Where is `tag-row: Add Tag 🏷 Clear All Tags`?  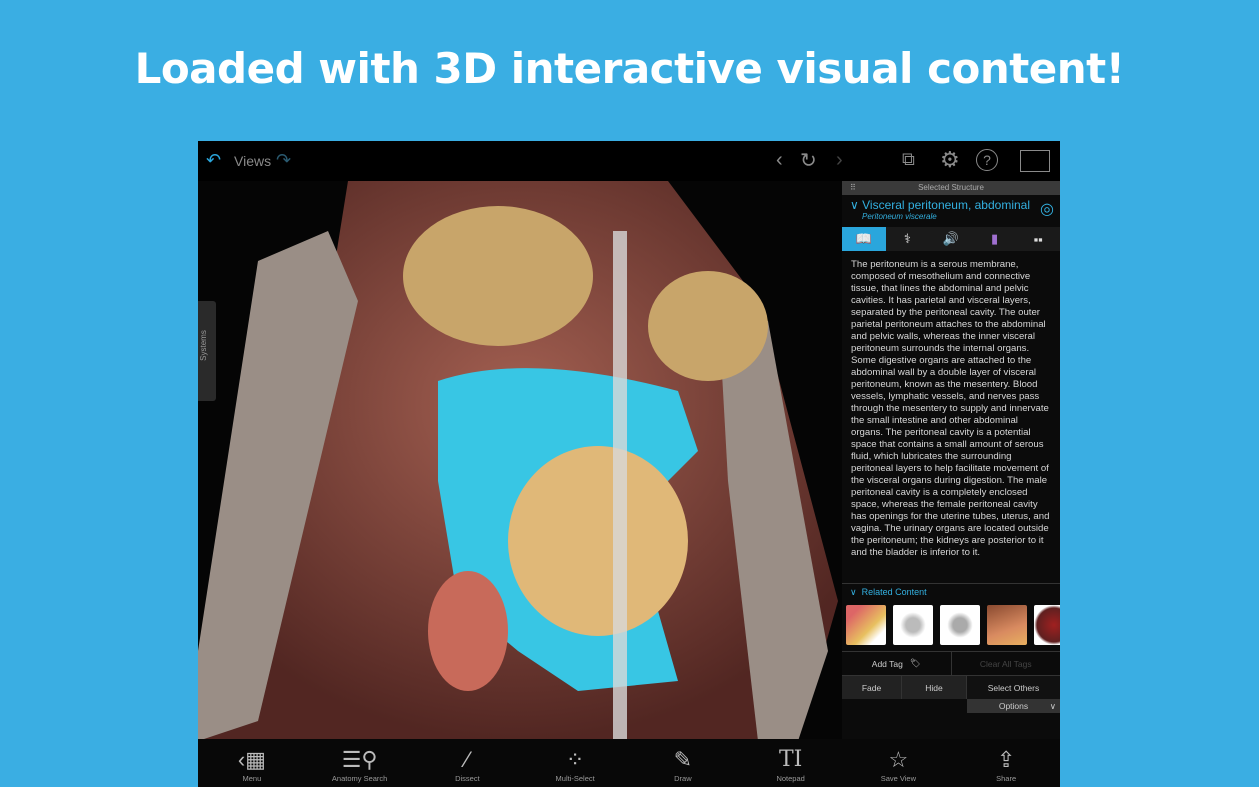
tag-row: Add Tag 🏷 Clear All Tags is located at coordinates (951, 663).